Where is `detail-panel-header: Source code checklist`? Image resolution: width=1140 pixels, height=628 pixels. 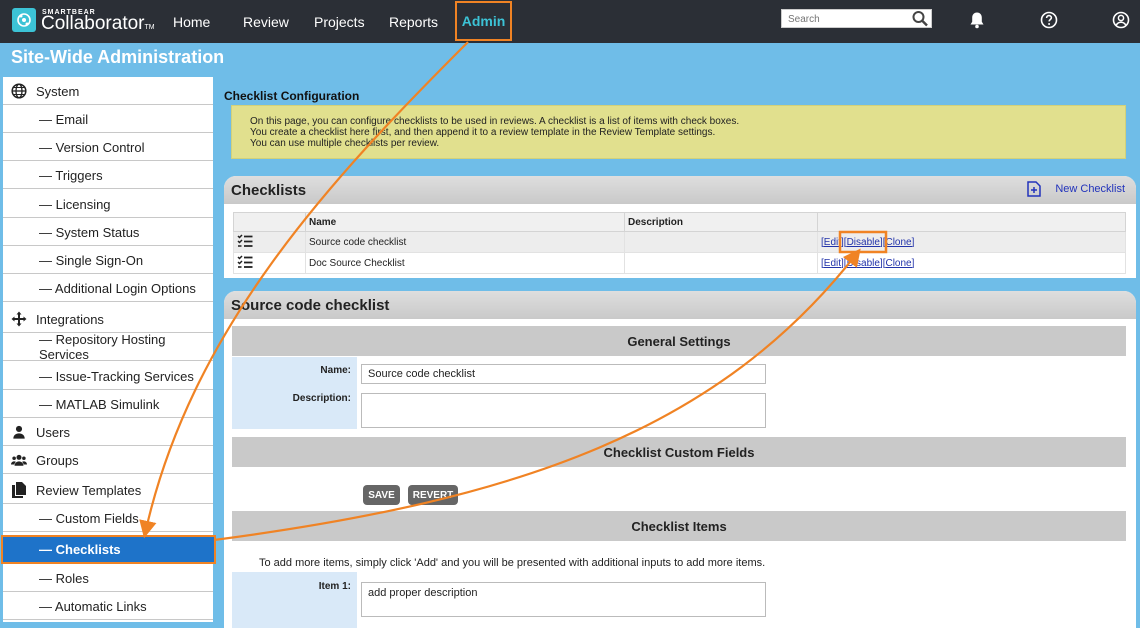
detail-panel-header: Source code checklist is located at coordinates (680, 305).